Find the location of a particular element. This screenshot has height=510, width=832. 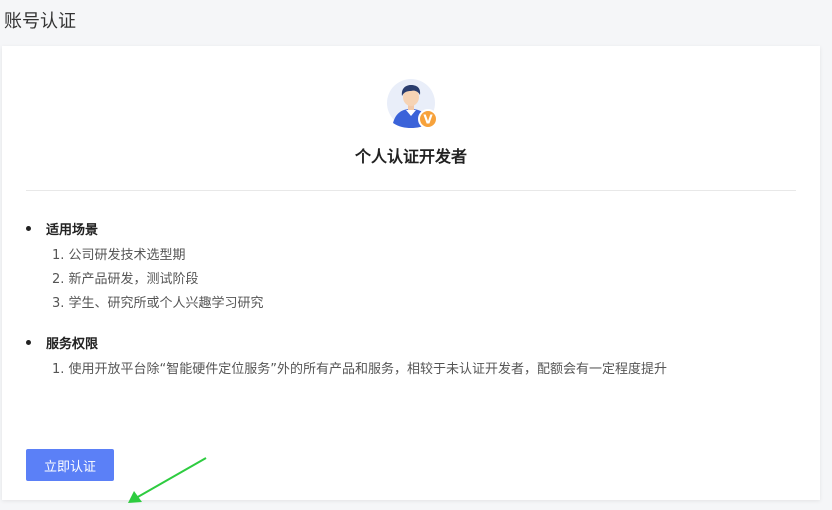

certify-now-button: 立即认证 is located at coordinates (70, 465).